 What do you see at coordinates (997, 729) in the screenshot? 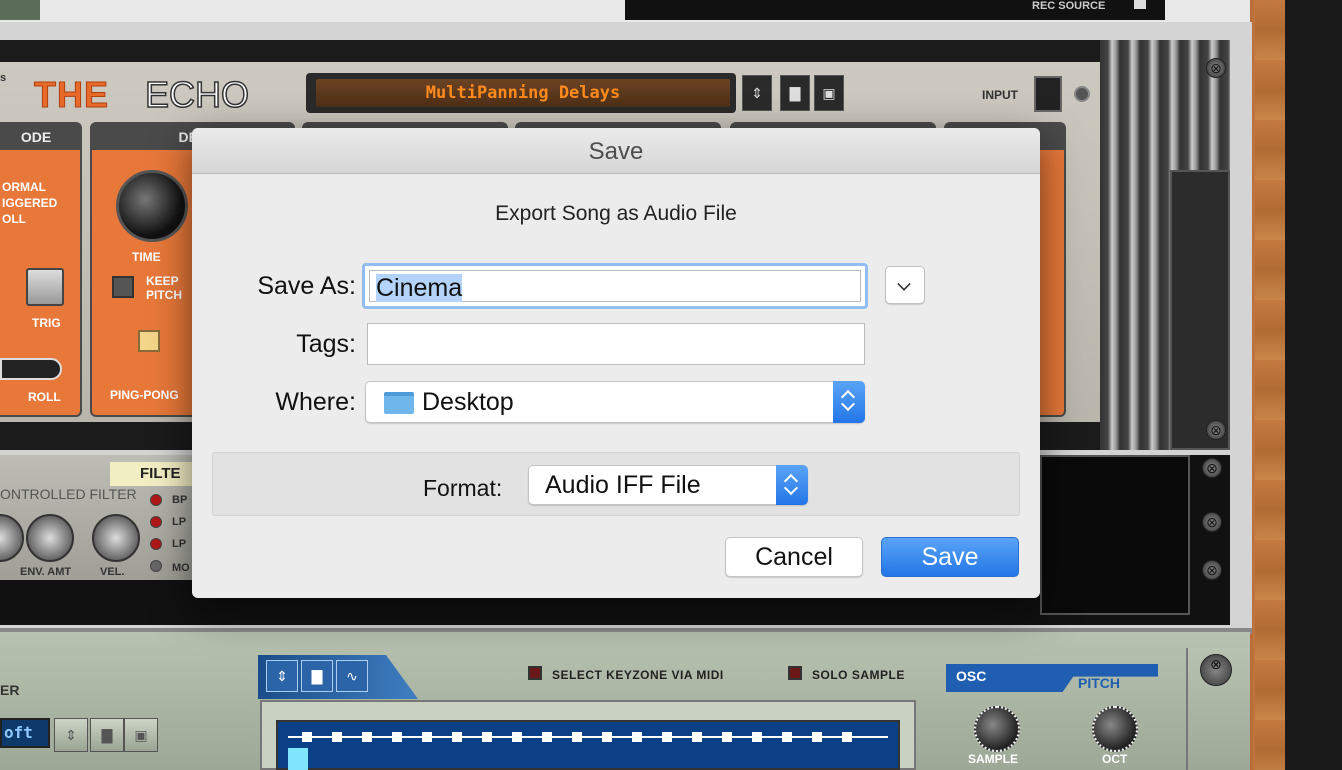
I see `sample-select-knob` at bounding box center [997, 729].